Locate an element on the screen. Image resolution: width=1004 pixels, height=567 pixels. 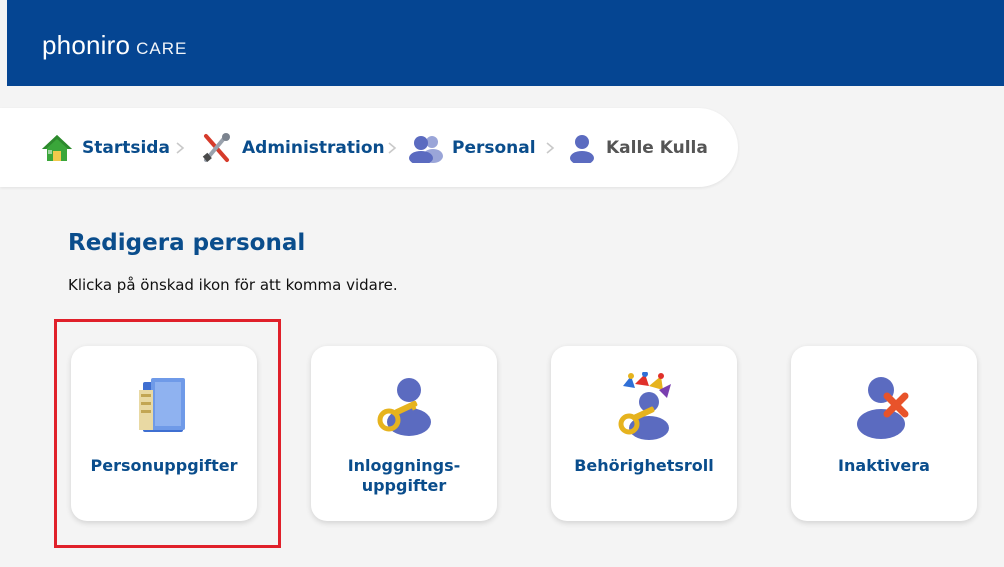
card-label-line2: uppgifter is located at coordinates (404, 485).